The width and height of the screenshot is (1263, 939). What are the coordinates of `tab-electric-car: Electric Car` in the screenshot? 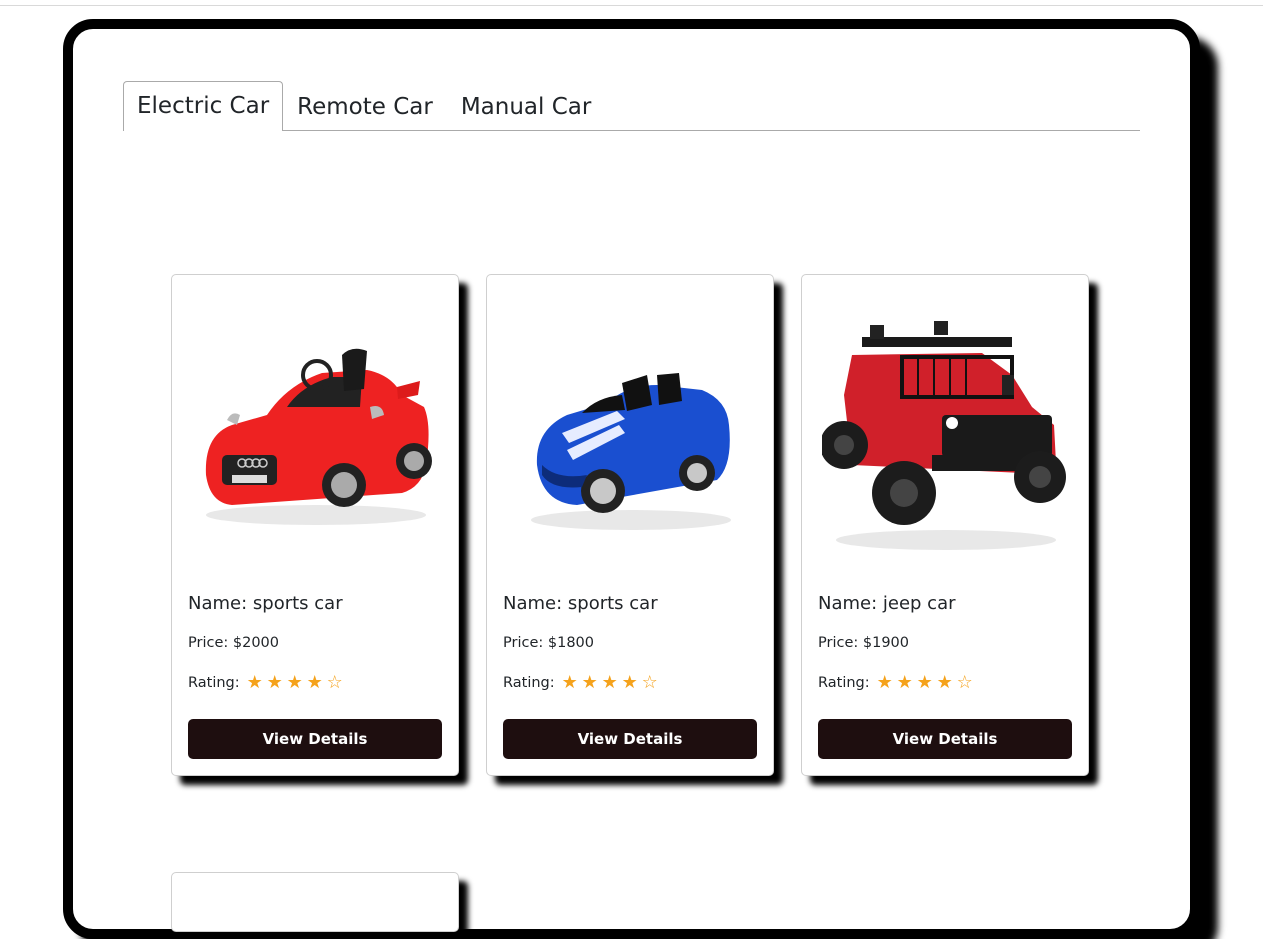 It's located at (203, 106).